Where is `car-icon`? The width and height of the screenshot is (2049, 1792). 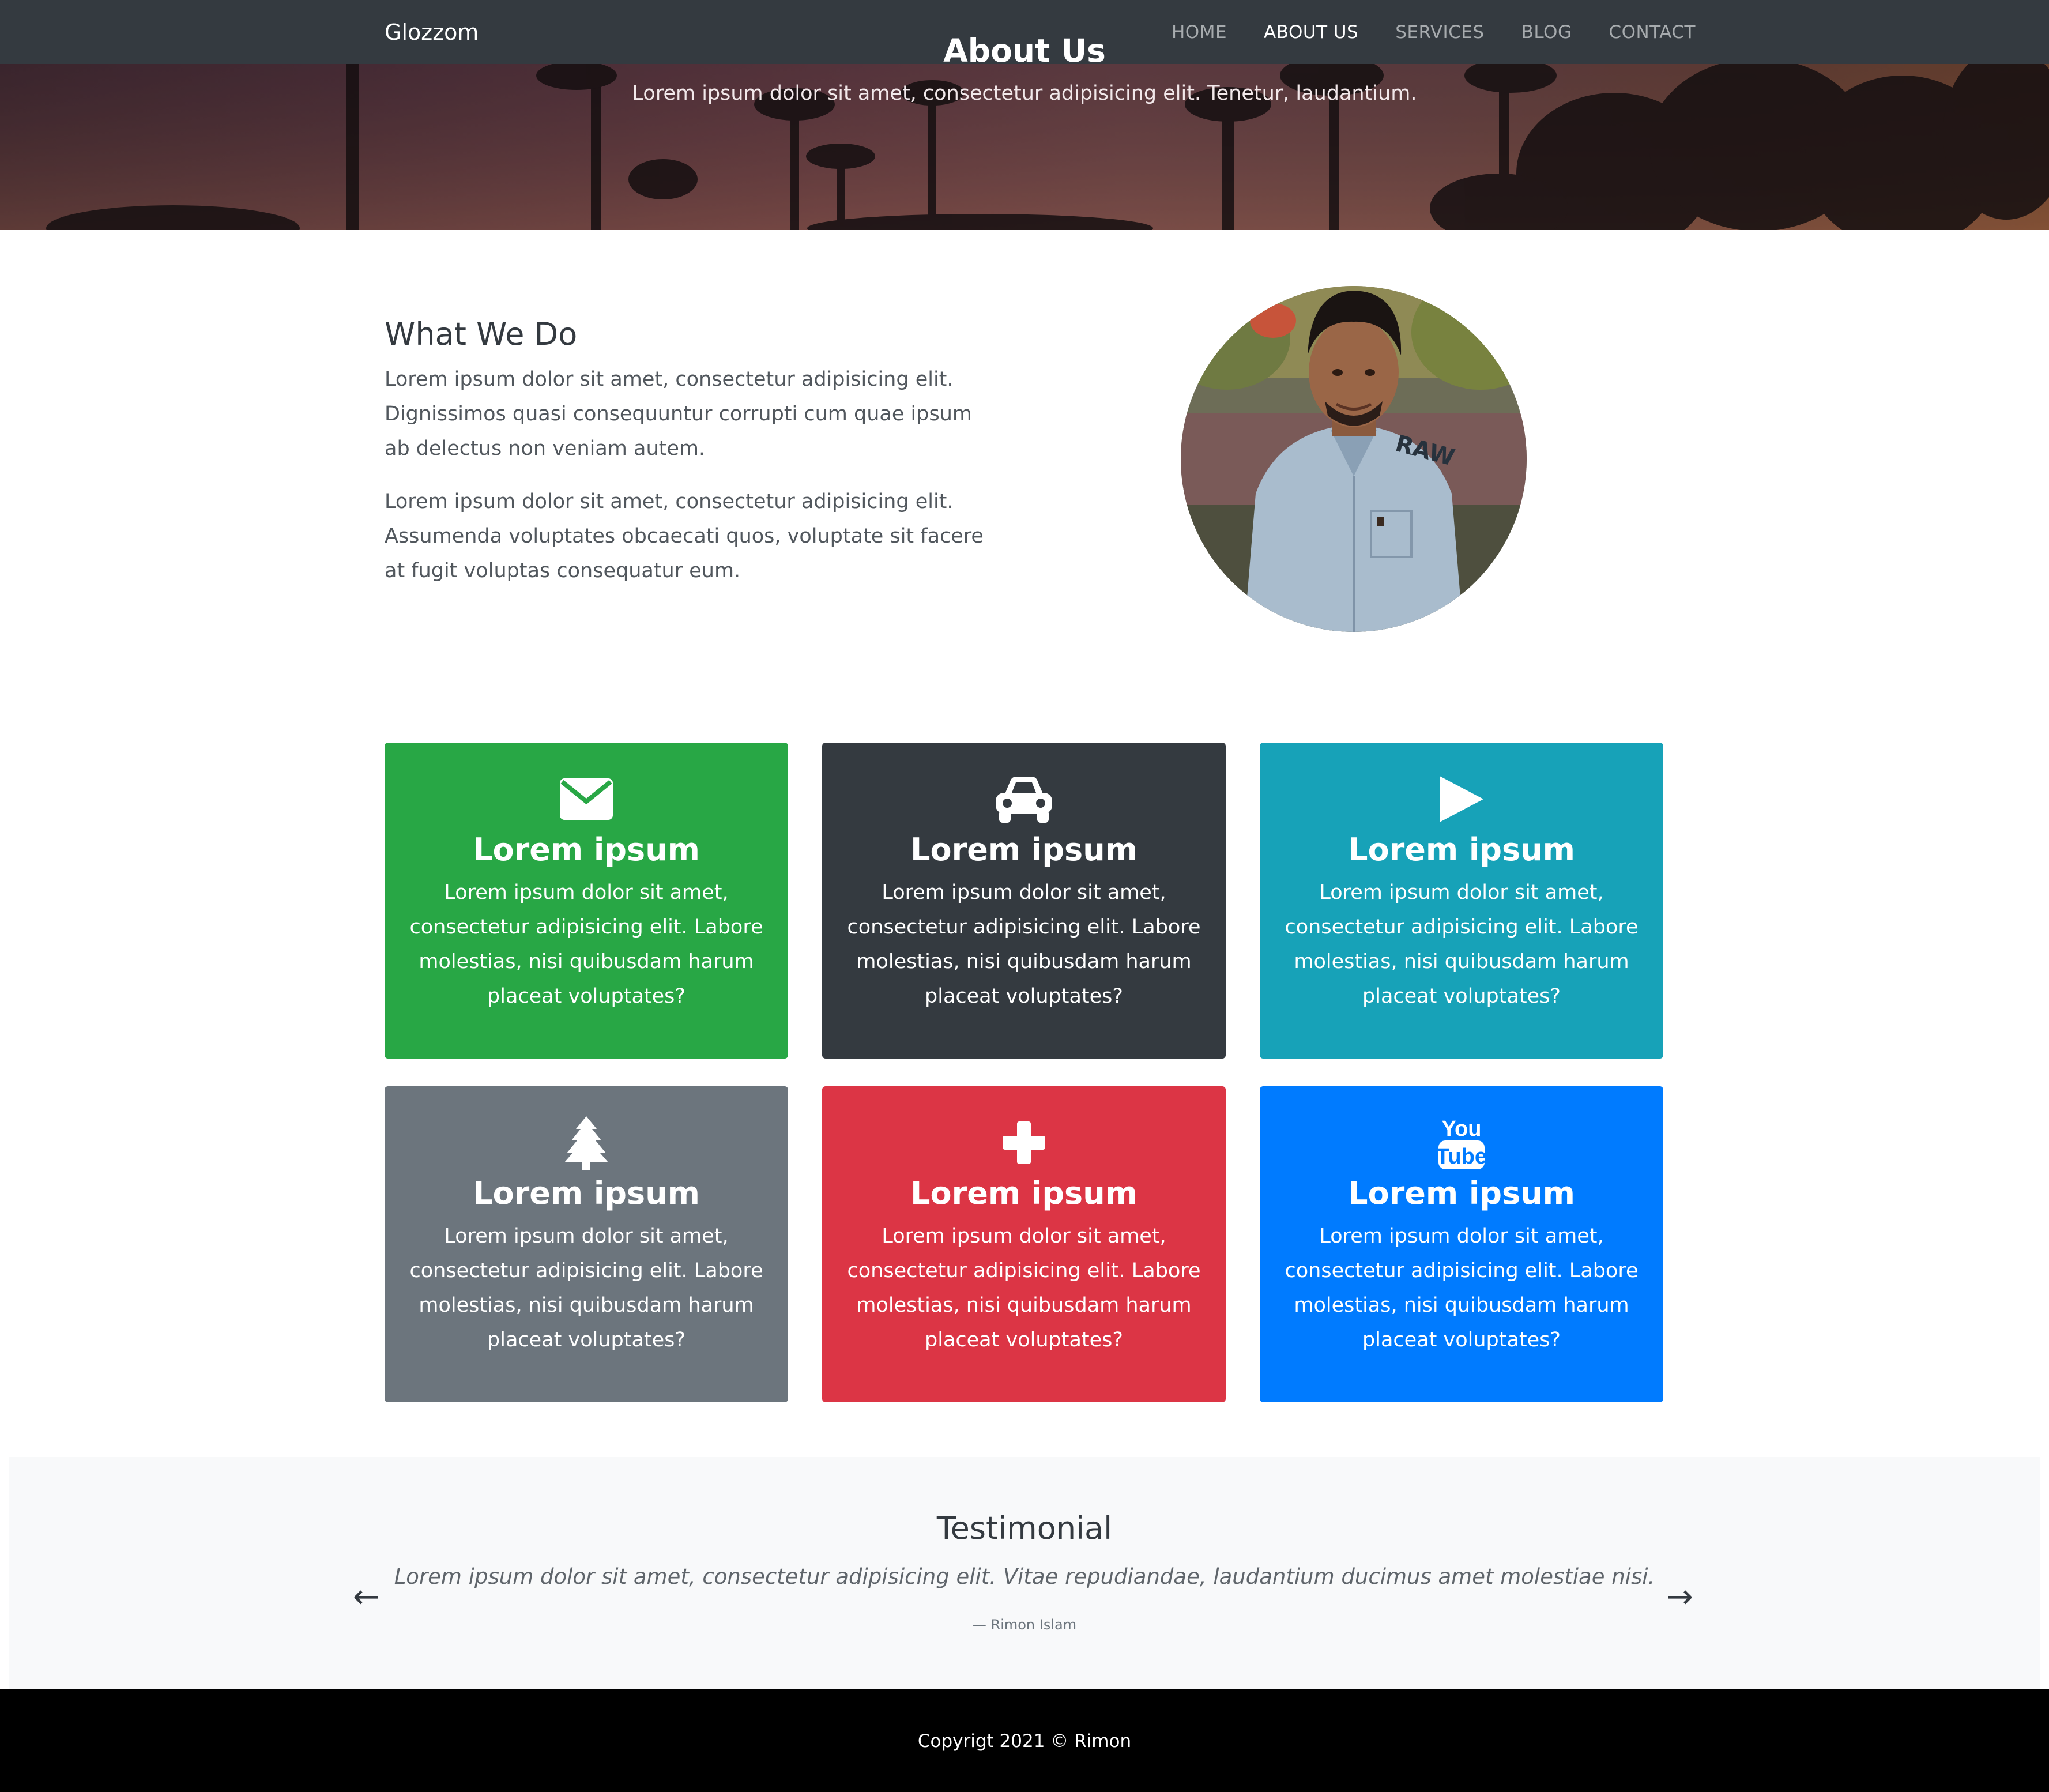 car-icon is located at coordinates (1024, 799).